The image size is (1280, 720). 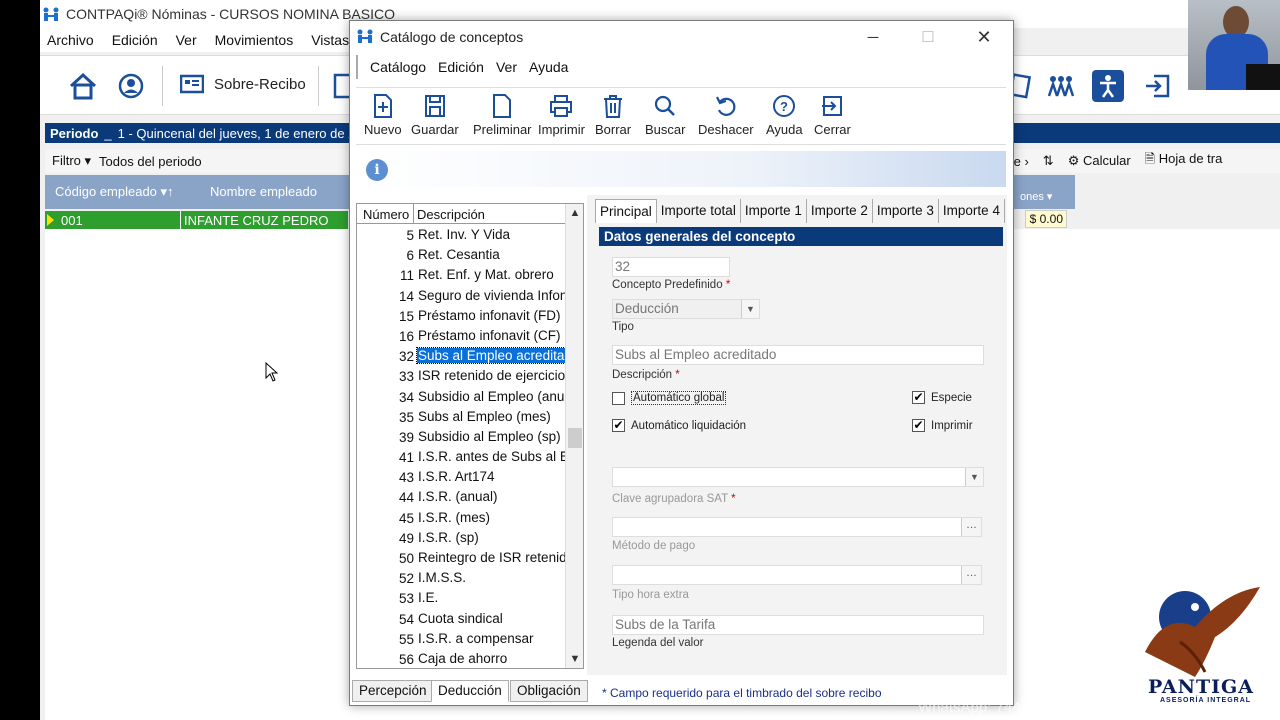 What do you see at coordinates (561, 115) in the screenshot?
I see `imprimir-button: Imprimir` at bounding box center [561, 115].